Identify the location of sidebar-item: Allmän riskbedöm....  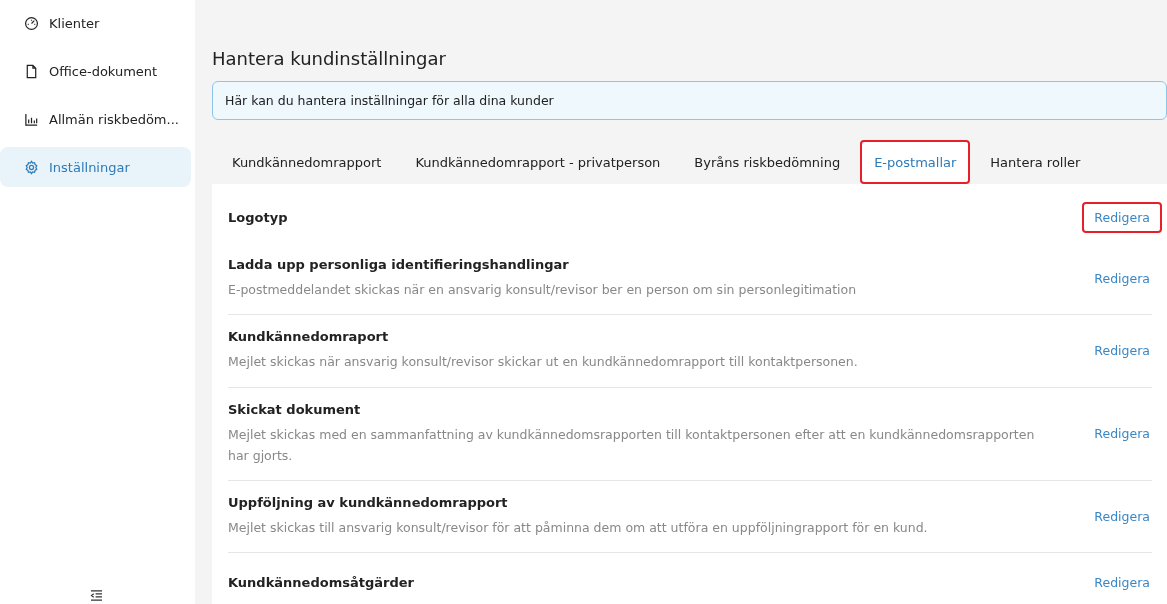
(95, 119).